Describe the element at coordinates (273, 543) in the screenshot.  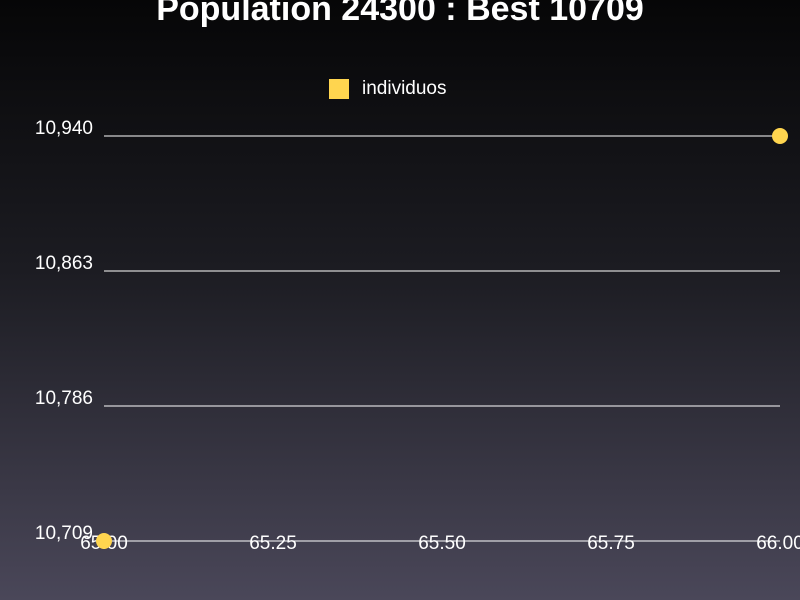
I see `x-tick-label: 65.25` at that location.